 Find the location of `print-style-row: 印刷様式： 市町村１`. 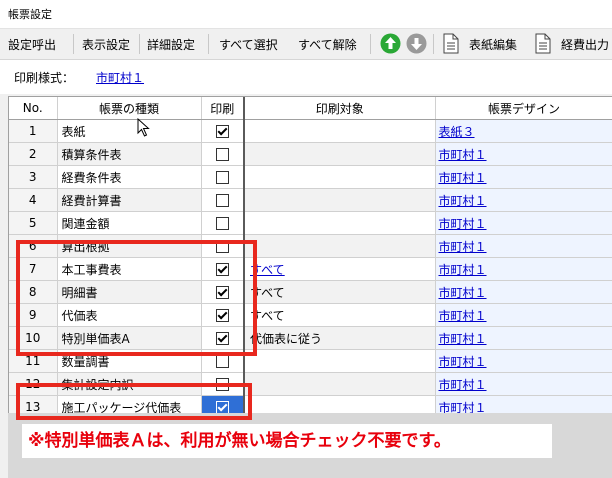

print-style-row: 印刷様式： 市町村１ is located at coordinates (306, 77).